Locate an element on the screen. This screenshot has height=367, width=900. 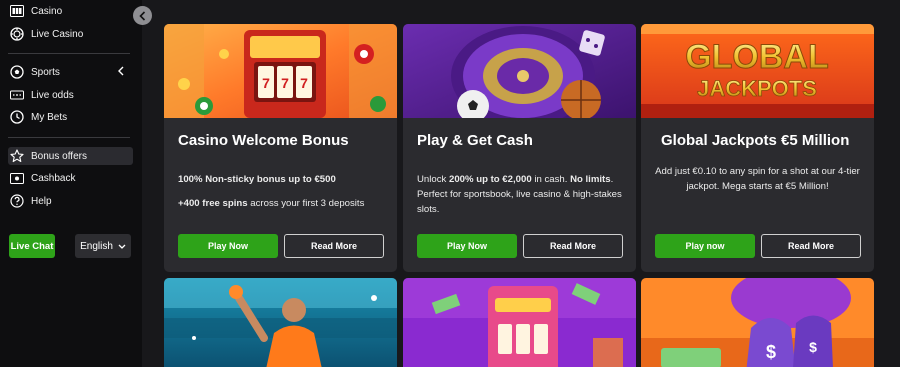
sidebar-item-cashback: Cashback is located at coordinates (42, 178).